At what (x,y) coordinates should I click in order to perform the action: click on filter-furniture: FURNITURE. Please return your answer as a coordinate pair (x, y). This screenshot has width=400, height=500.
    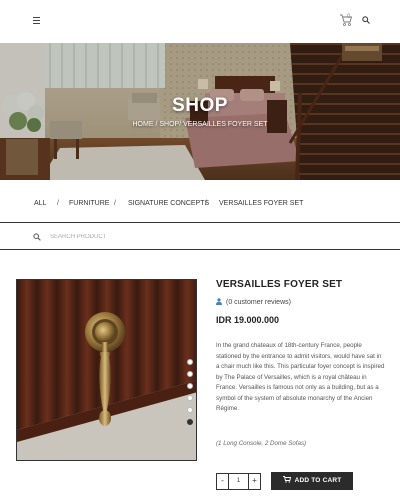
    Looking at the image, I should click on (89, 203).